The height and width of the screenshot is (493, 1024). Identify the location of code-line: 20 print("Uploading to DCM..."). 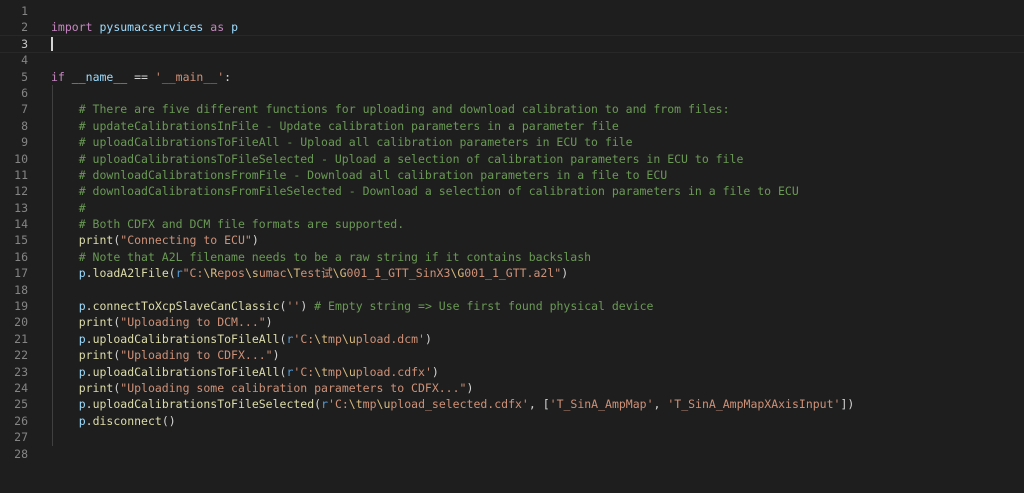
(512, 322).